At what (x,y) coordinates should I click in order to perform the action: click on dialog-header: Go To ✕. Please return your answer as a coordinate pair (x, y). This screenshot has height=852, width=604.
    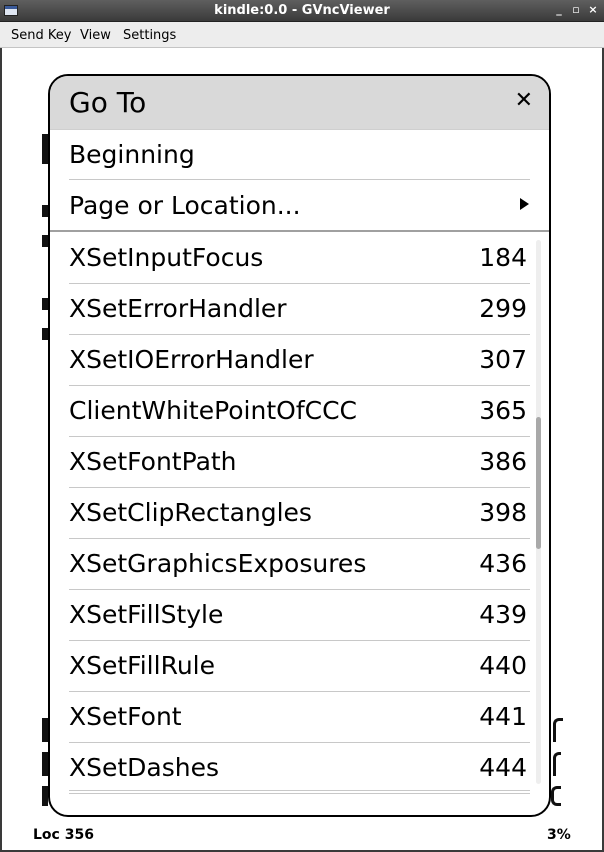
    Looking at the image, I should click on (299, 103).